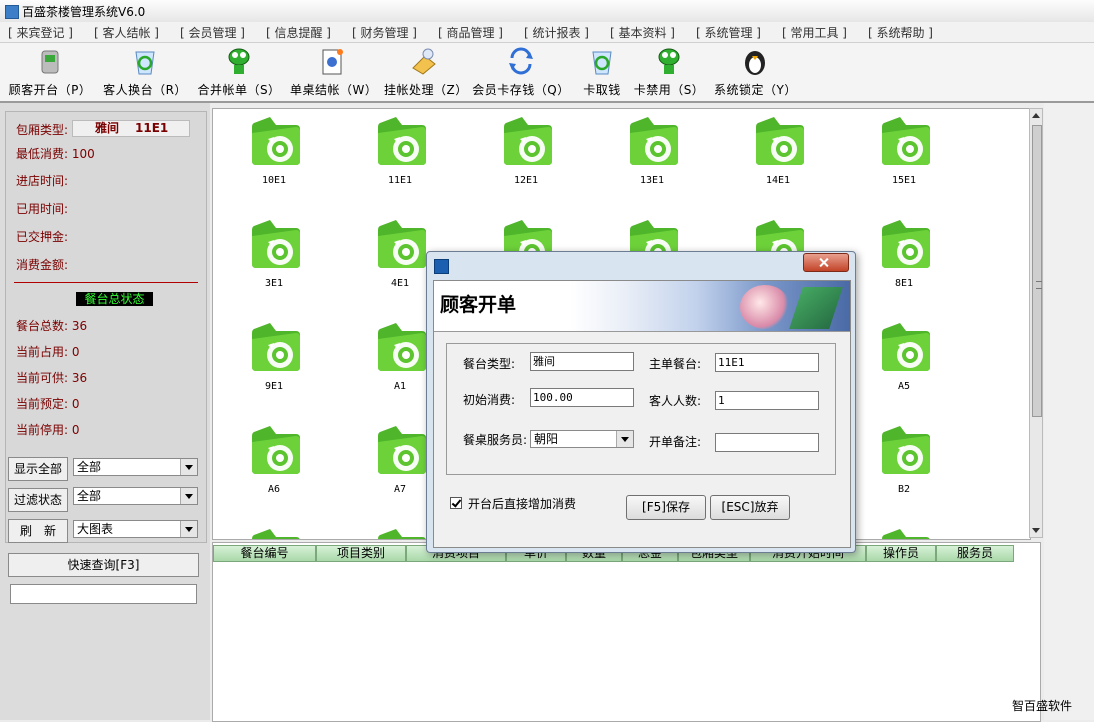  Describe the element at coordinates (1037, 271) in the screenshot. I see `scroll-thumb` at that location.